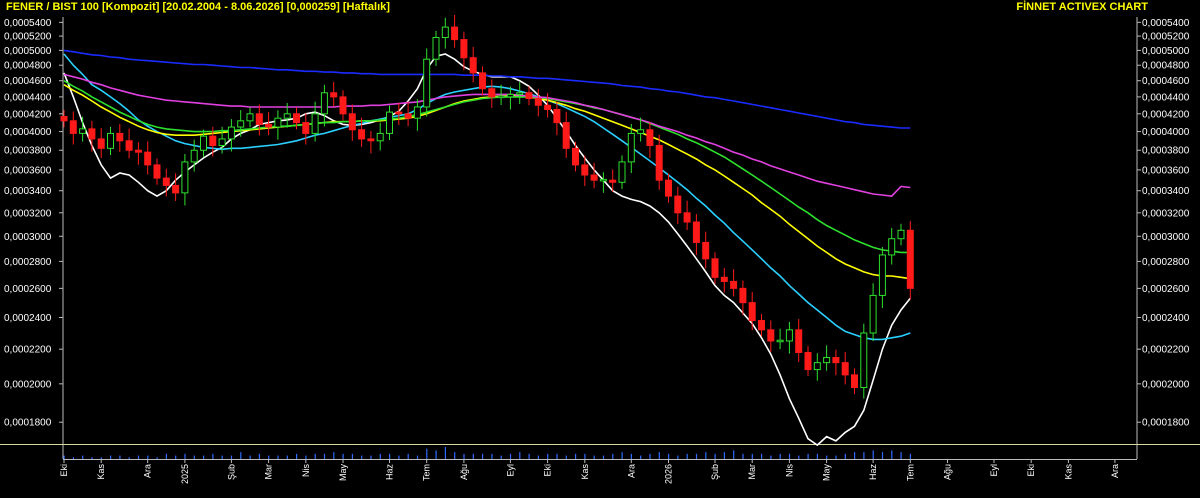  I want to click on x-tick-label: Ağu, so click(948, 472).